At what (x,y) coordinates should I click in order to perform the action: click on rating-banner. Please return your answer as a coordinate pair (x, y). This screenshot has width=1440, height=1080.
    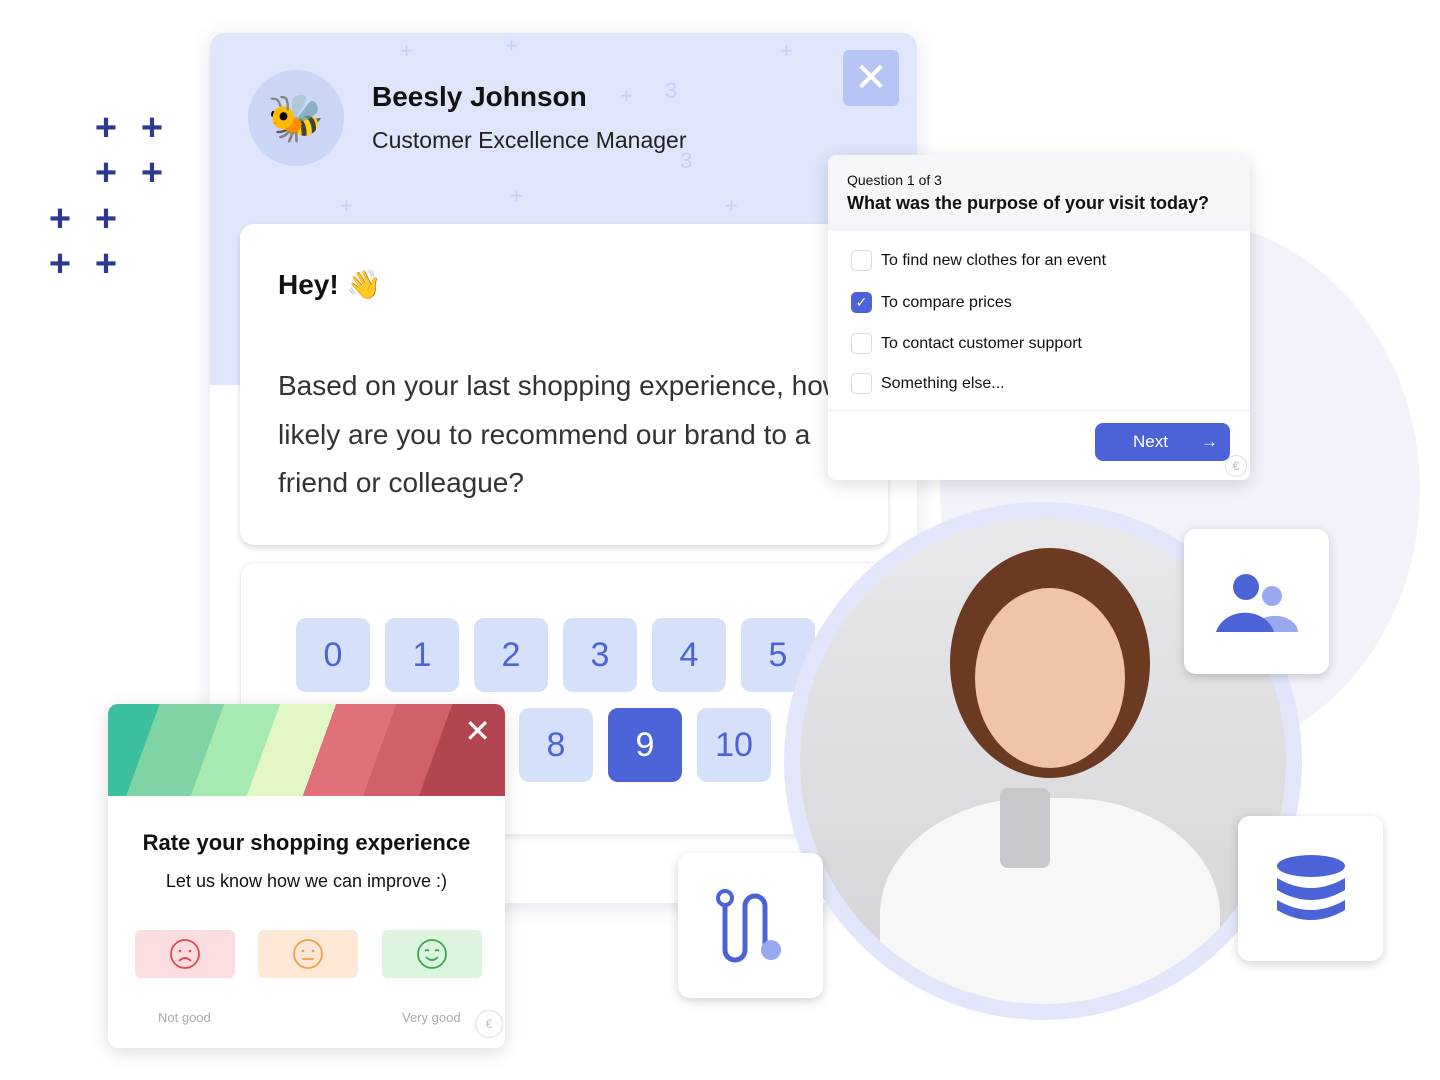
    Looking at the image, I should click on (306, 750).